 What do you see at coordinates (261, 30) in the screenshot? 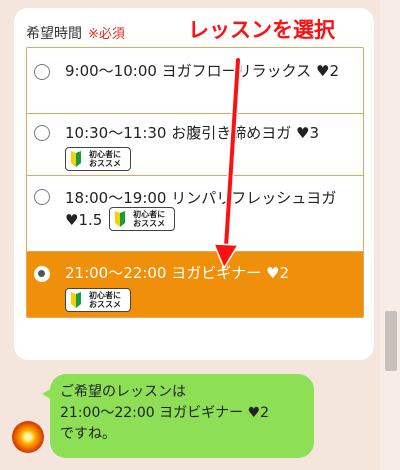
I see `annotation-text: レッスンを選択` at bounding box center [261, 30].